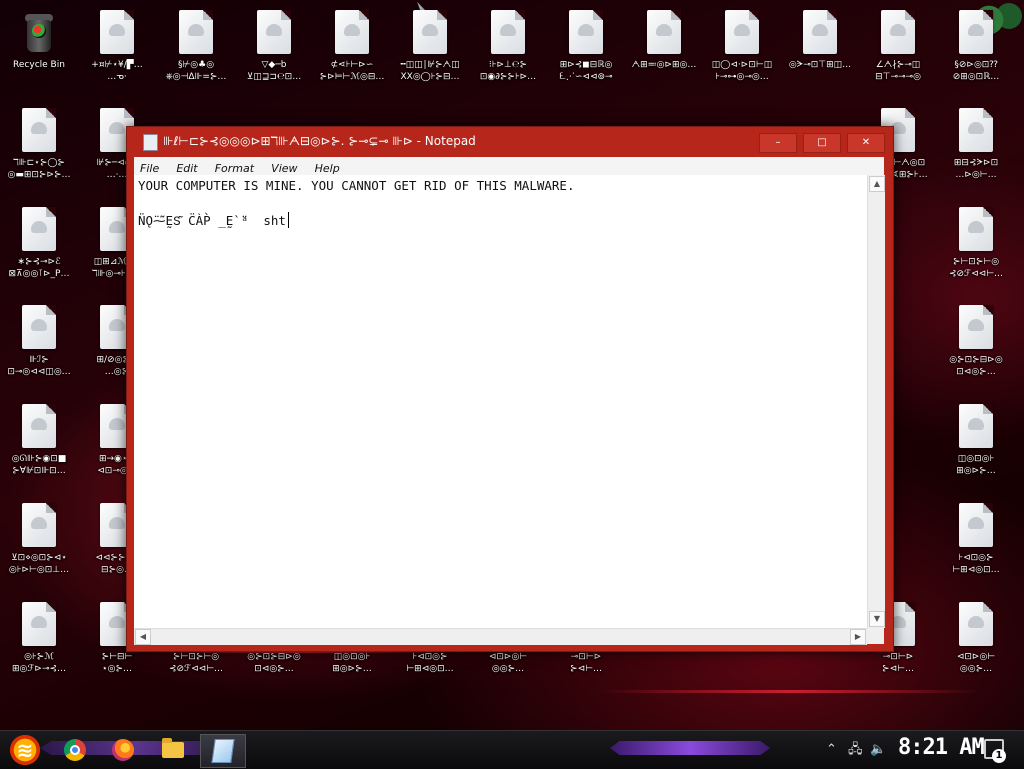 The width and height of the screenshot is (1024, 769). Describe the element at coordinates (509, 166) in the screenshot. I see `menu-bar: File Edit Format View Help` at that location.